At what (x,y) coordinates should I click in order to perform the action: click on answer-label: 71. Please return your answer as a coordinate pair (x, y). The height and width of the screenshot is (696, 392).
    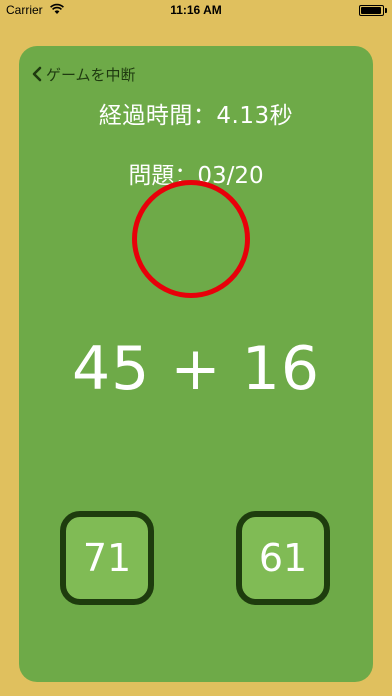
    Looking at the image, I should click on (107, 558).